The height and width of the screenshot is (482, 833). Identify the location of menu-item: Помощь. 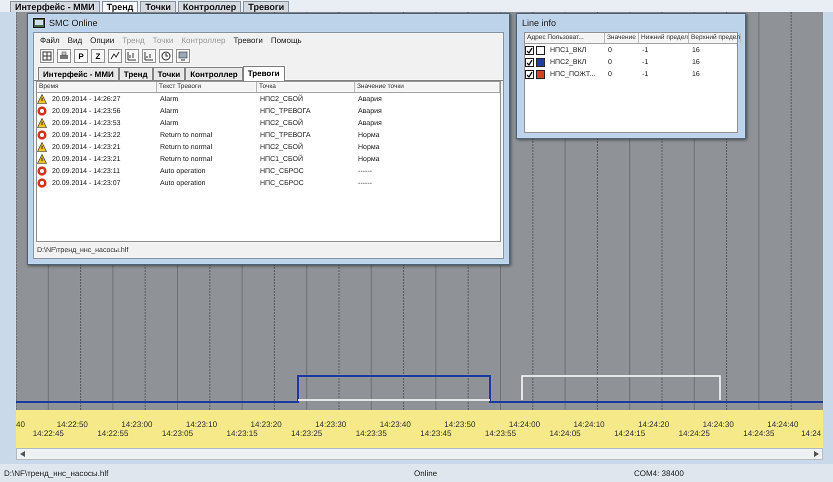
(286, 40).